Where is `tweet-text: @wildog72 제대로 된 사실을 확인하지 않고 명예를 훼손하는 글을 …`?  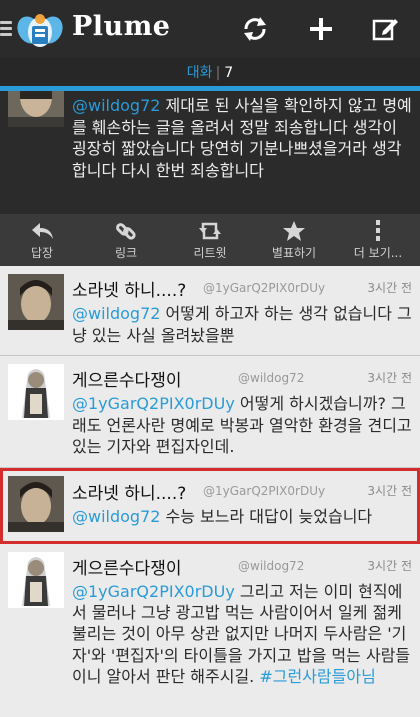
tweet-text: @wildog72 제대로 된 사실을 확인하지 않고 명예를 훼손하는 글을 … is located at coordinates (244, 138).